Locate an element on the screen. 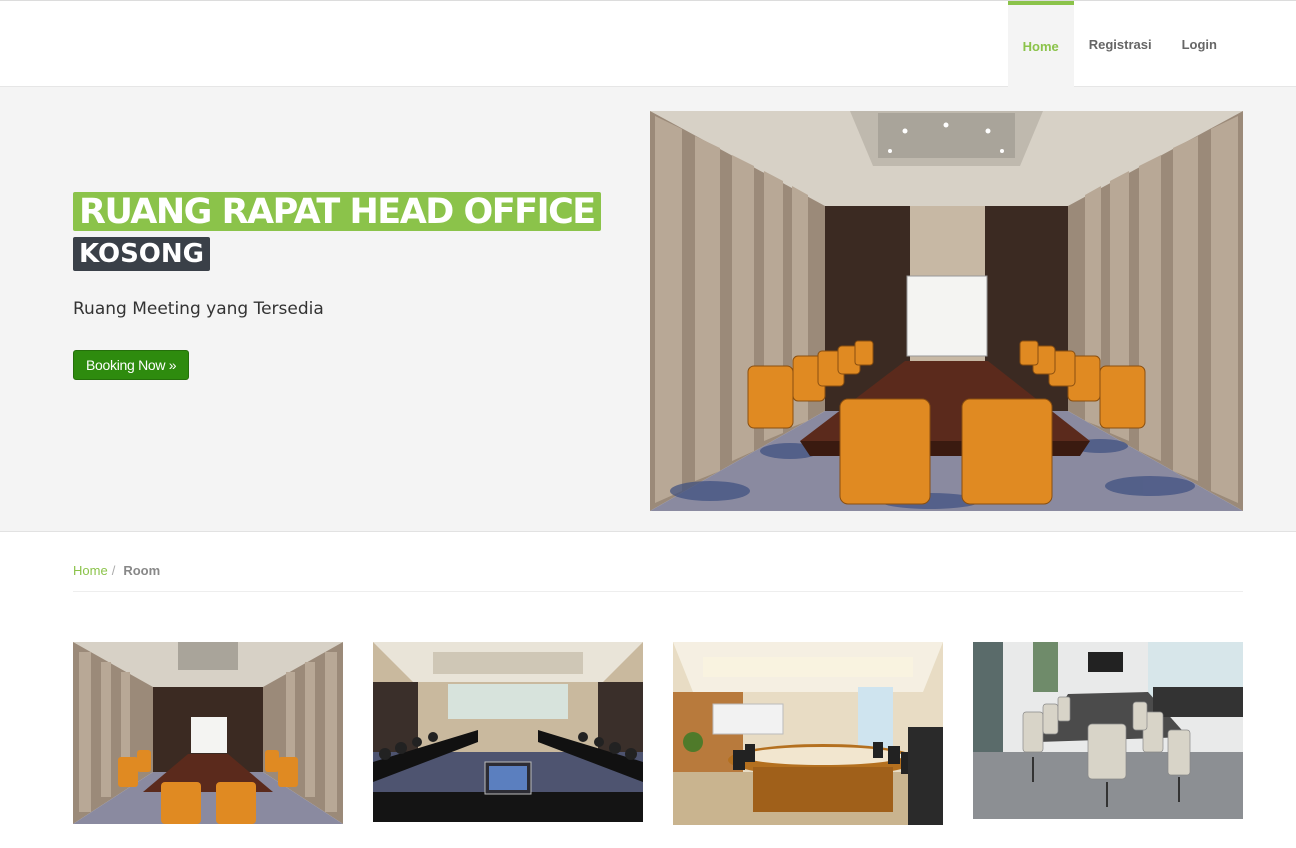 Image resolution: width=1296 pixels, height=848 pixels. hero-subtitle: Ruang Meeting yang Tersedia is located at coordinates (198, 309).